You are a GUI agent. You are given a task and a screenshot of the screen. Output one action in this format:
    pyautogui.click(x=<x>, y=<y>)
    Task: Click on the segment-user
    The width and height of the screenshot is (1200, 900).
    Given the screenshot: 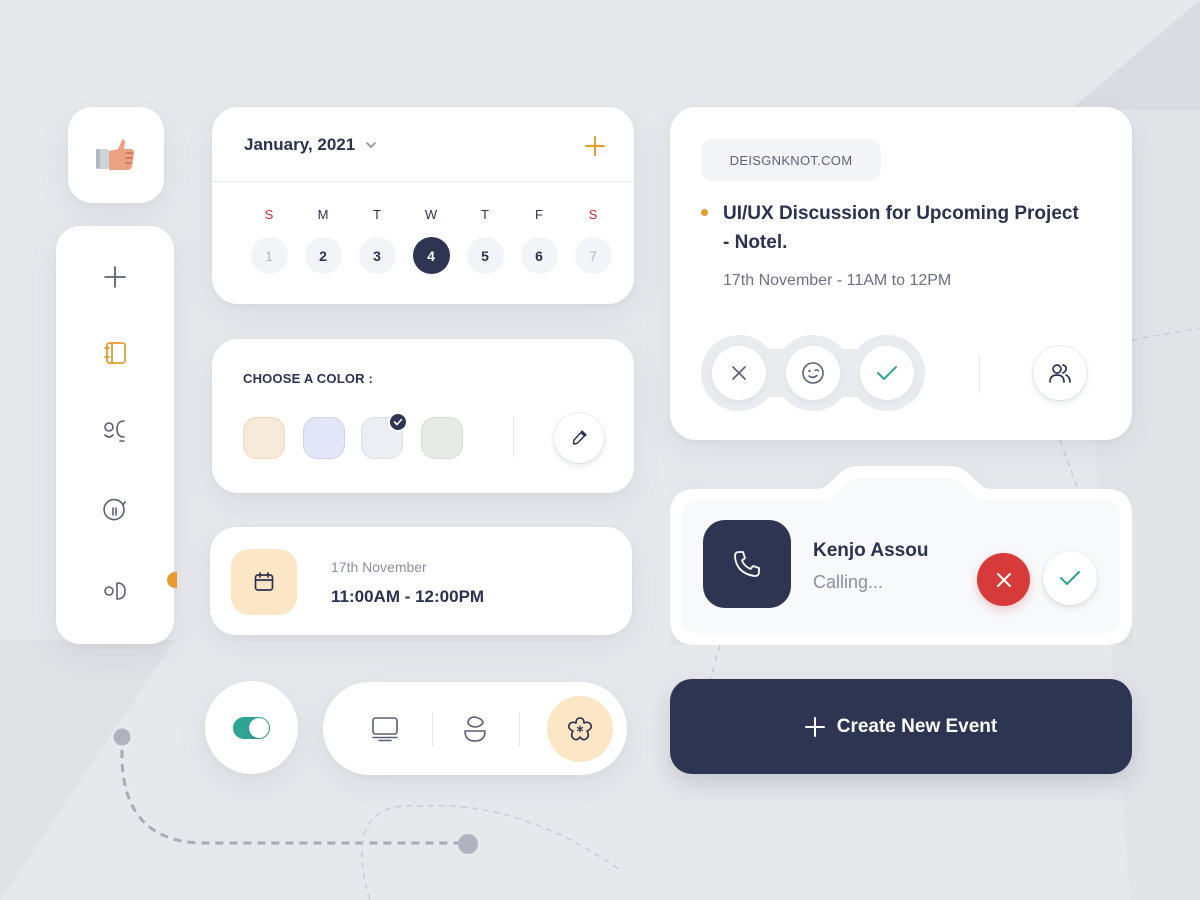 What is the action you would take?
    pyautogui.click(x=475, y=729)
    